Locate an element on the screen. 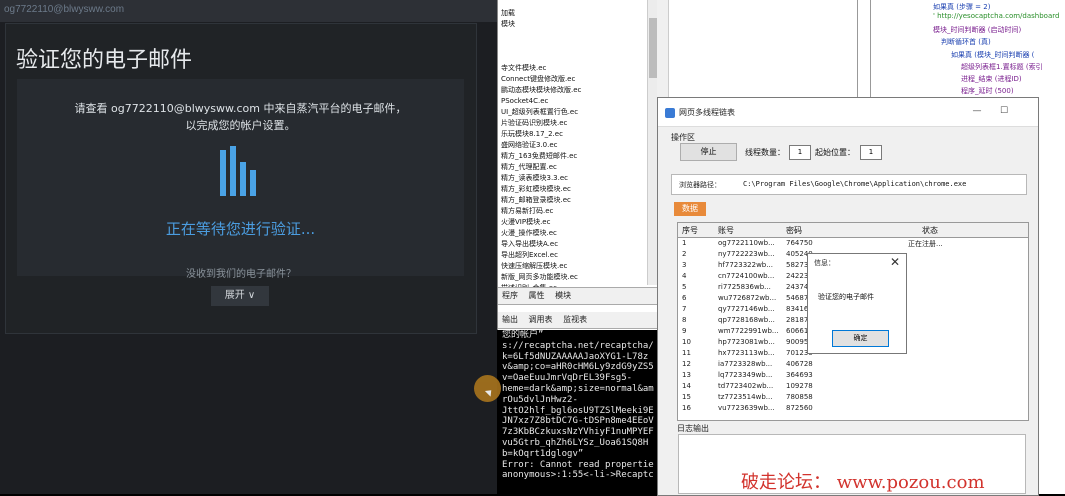  mouse-cursor-icon is located at coordinates (487, 388).